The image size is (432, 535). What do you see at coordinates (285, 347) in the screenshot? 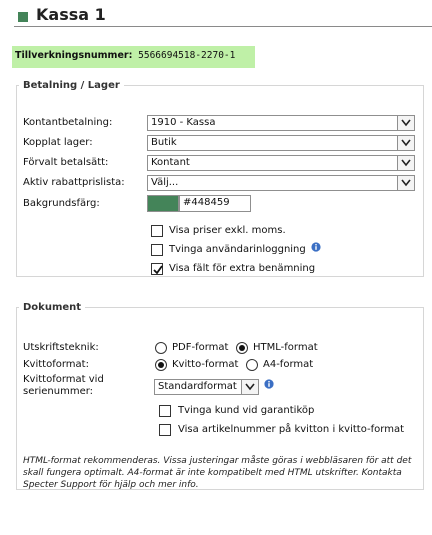
I see `html-format-label: HTML-format` at bounding box center [285, 347].